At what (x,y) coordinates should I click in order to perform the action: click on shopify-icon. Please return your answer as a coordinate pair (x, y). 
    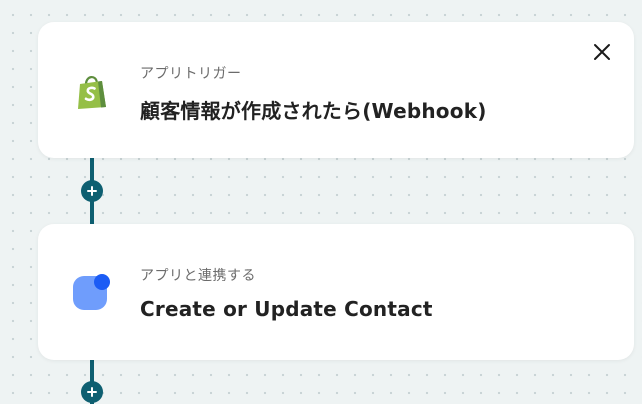
    Looking at the image, I should click on (93, 91).